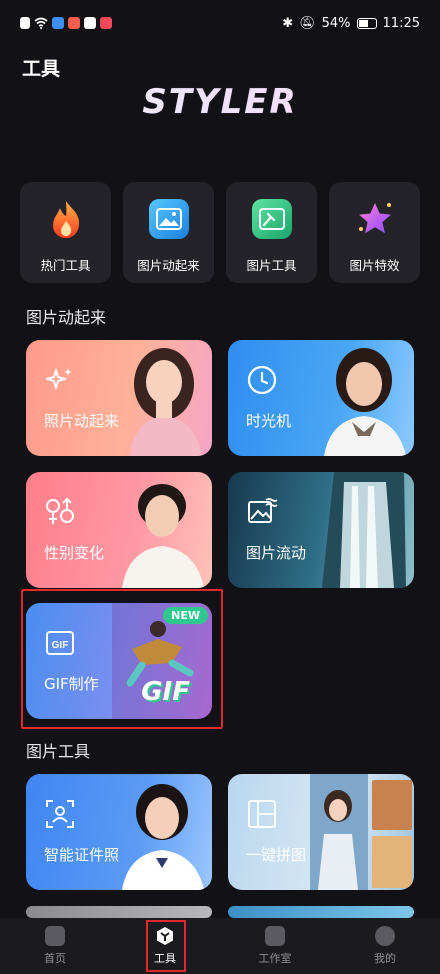 Image resolution: width=440 pixels, height=974 pixels. What do you see at coordinates (220, 23) in the screenshot?
I see `status-bar: ✱ 🔕︎ 54% 11:25` at bounding box center [220, 23].